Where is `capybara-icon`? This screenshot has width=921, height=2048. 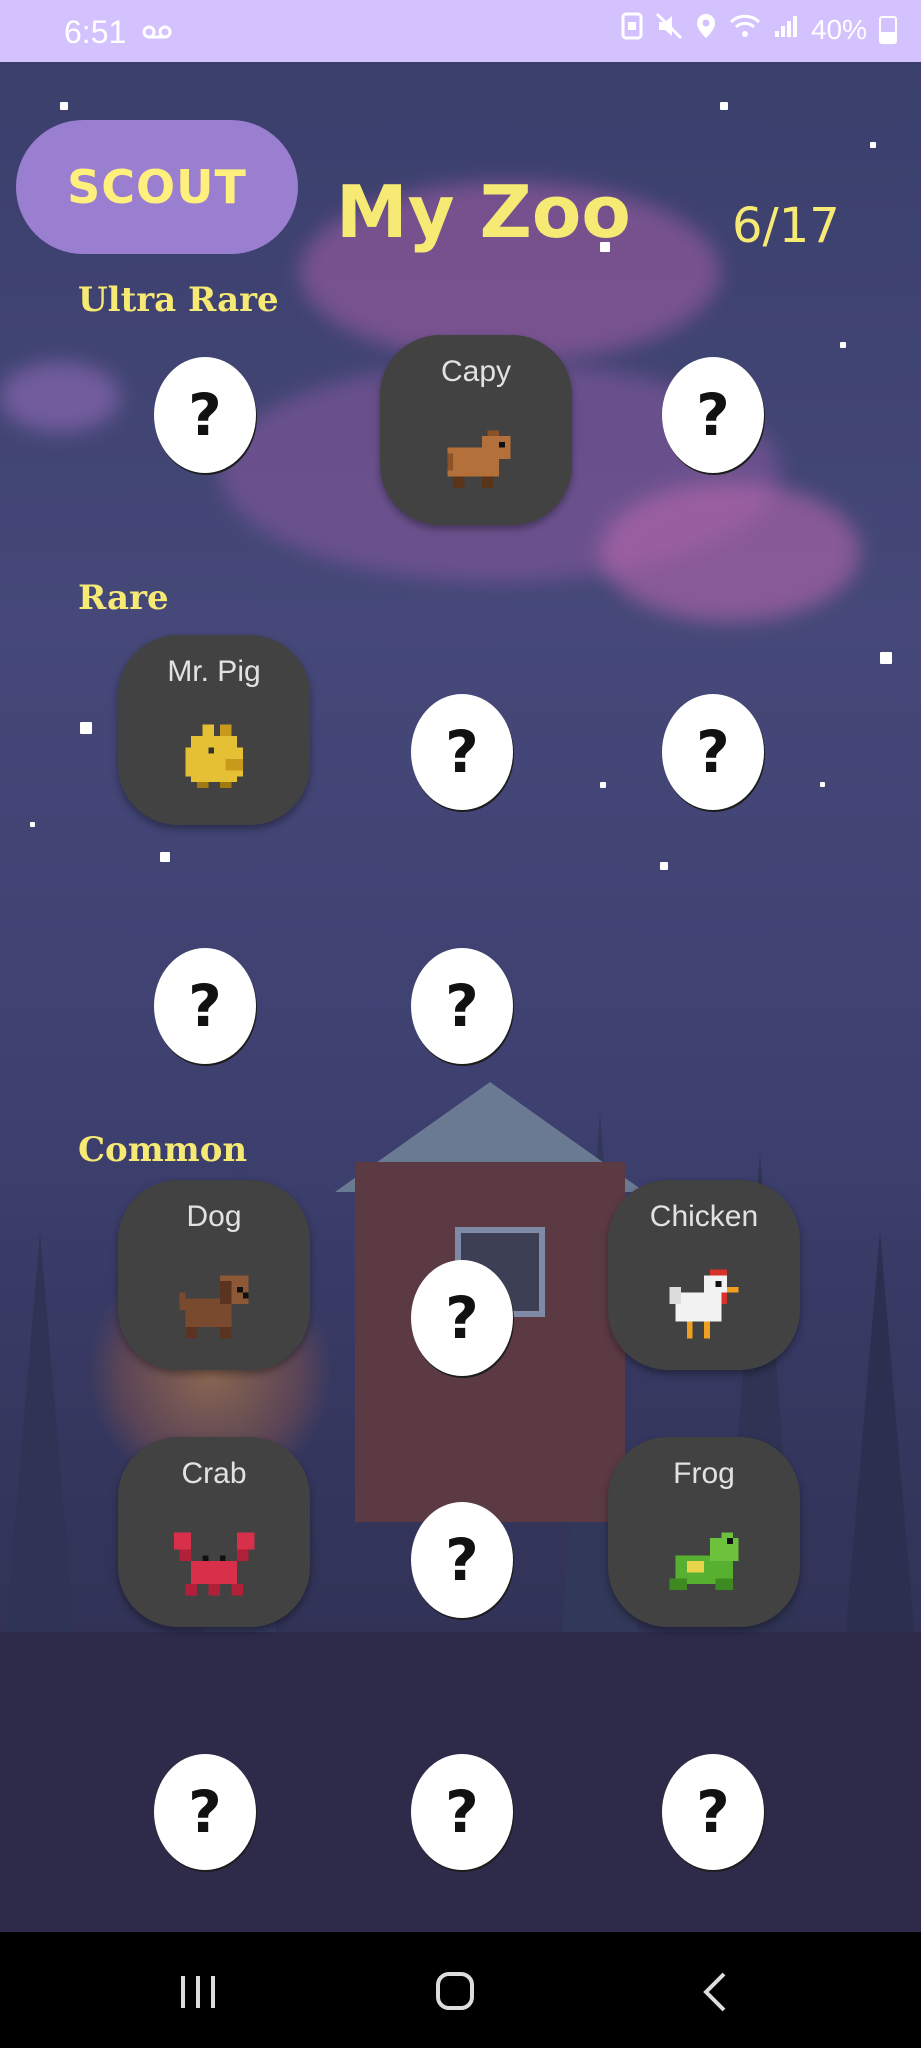 capybara-icon is located at coordinates (476, 459).